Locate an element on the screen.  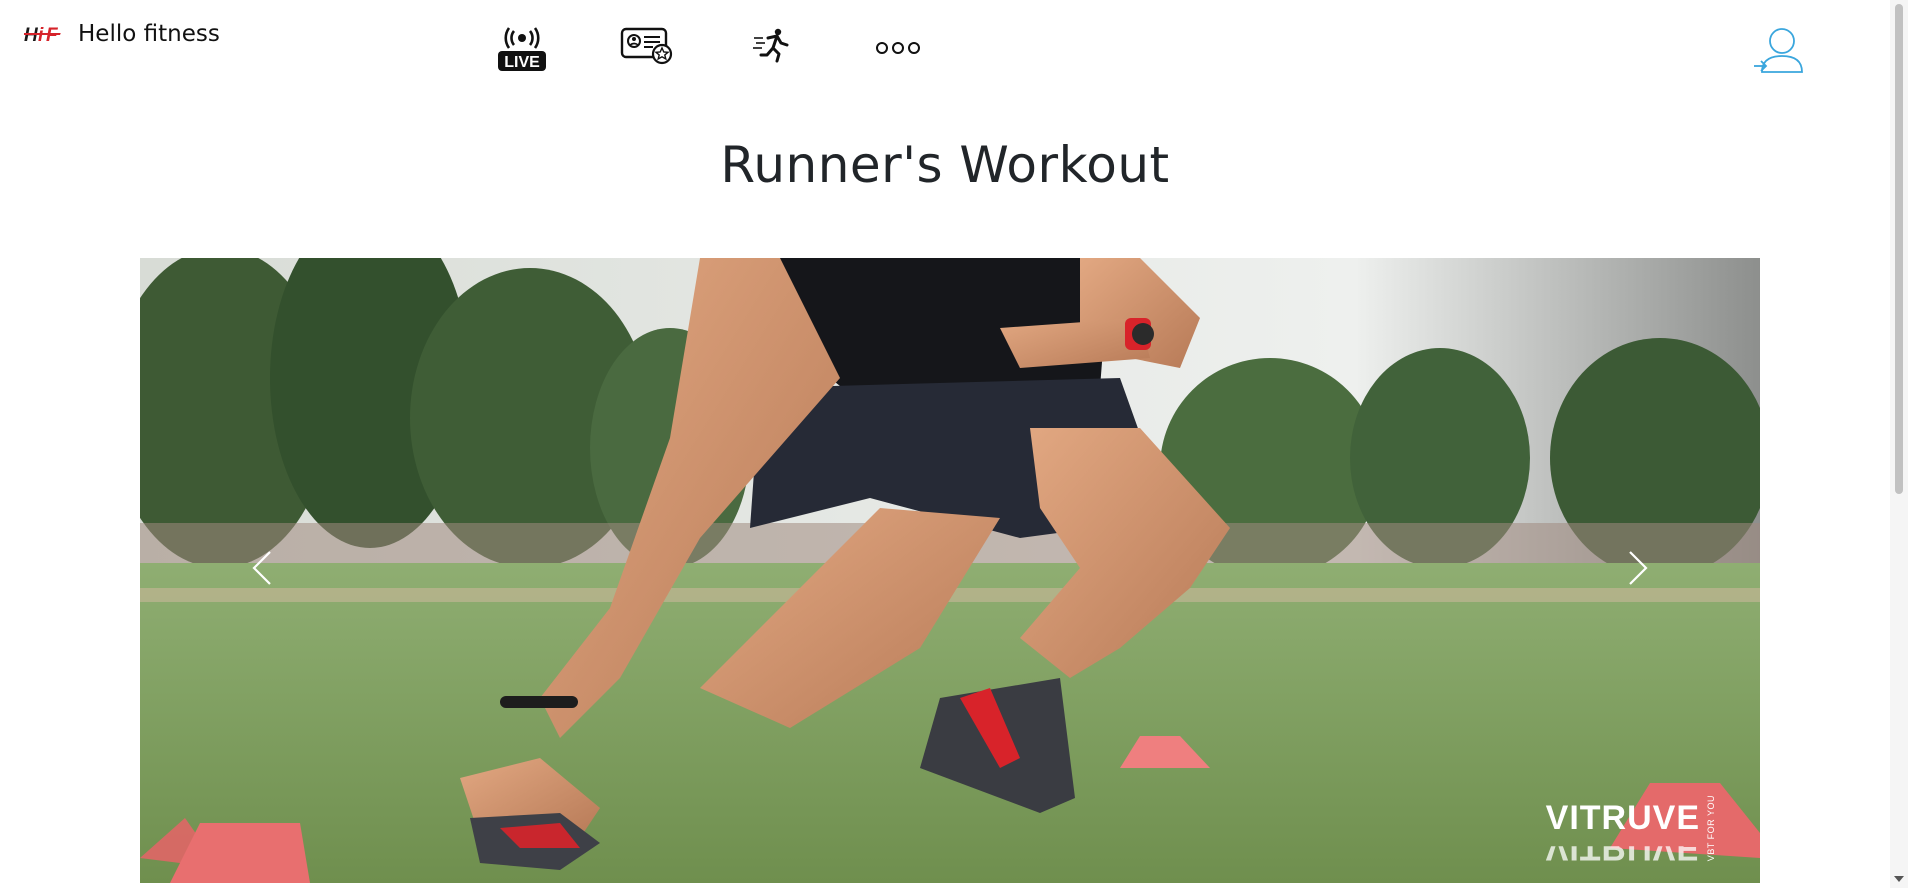
carousel-next-button is located at coordinates (1638, 568).